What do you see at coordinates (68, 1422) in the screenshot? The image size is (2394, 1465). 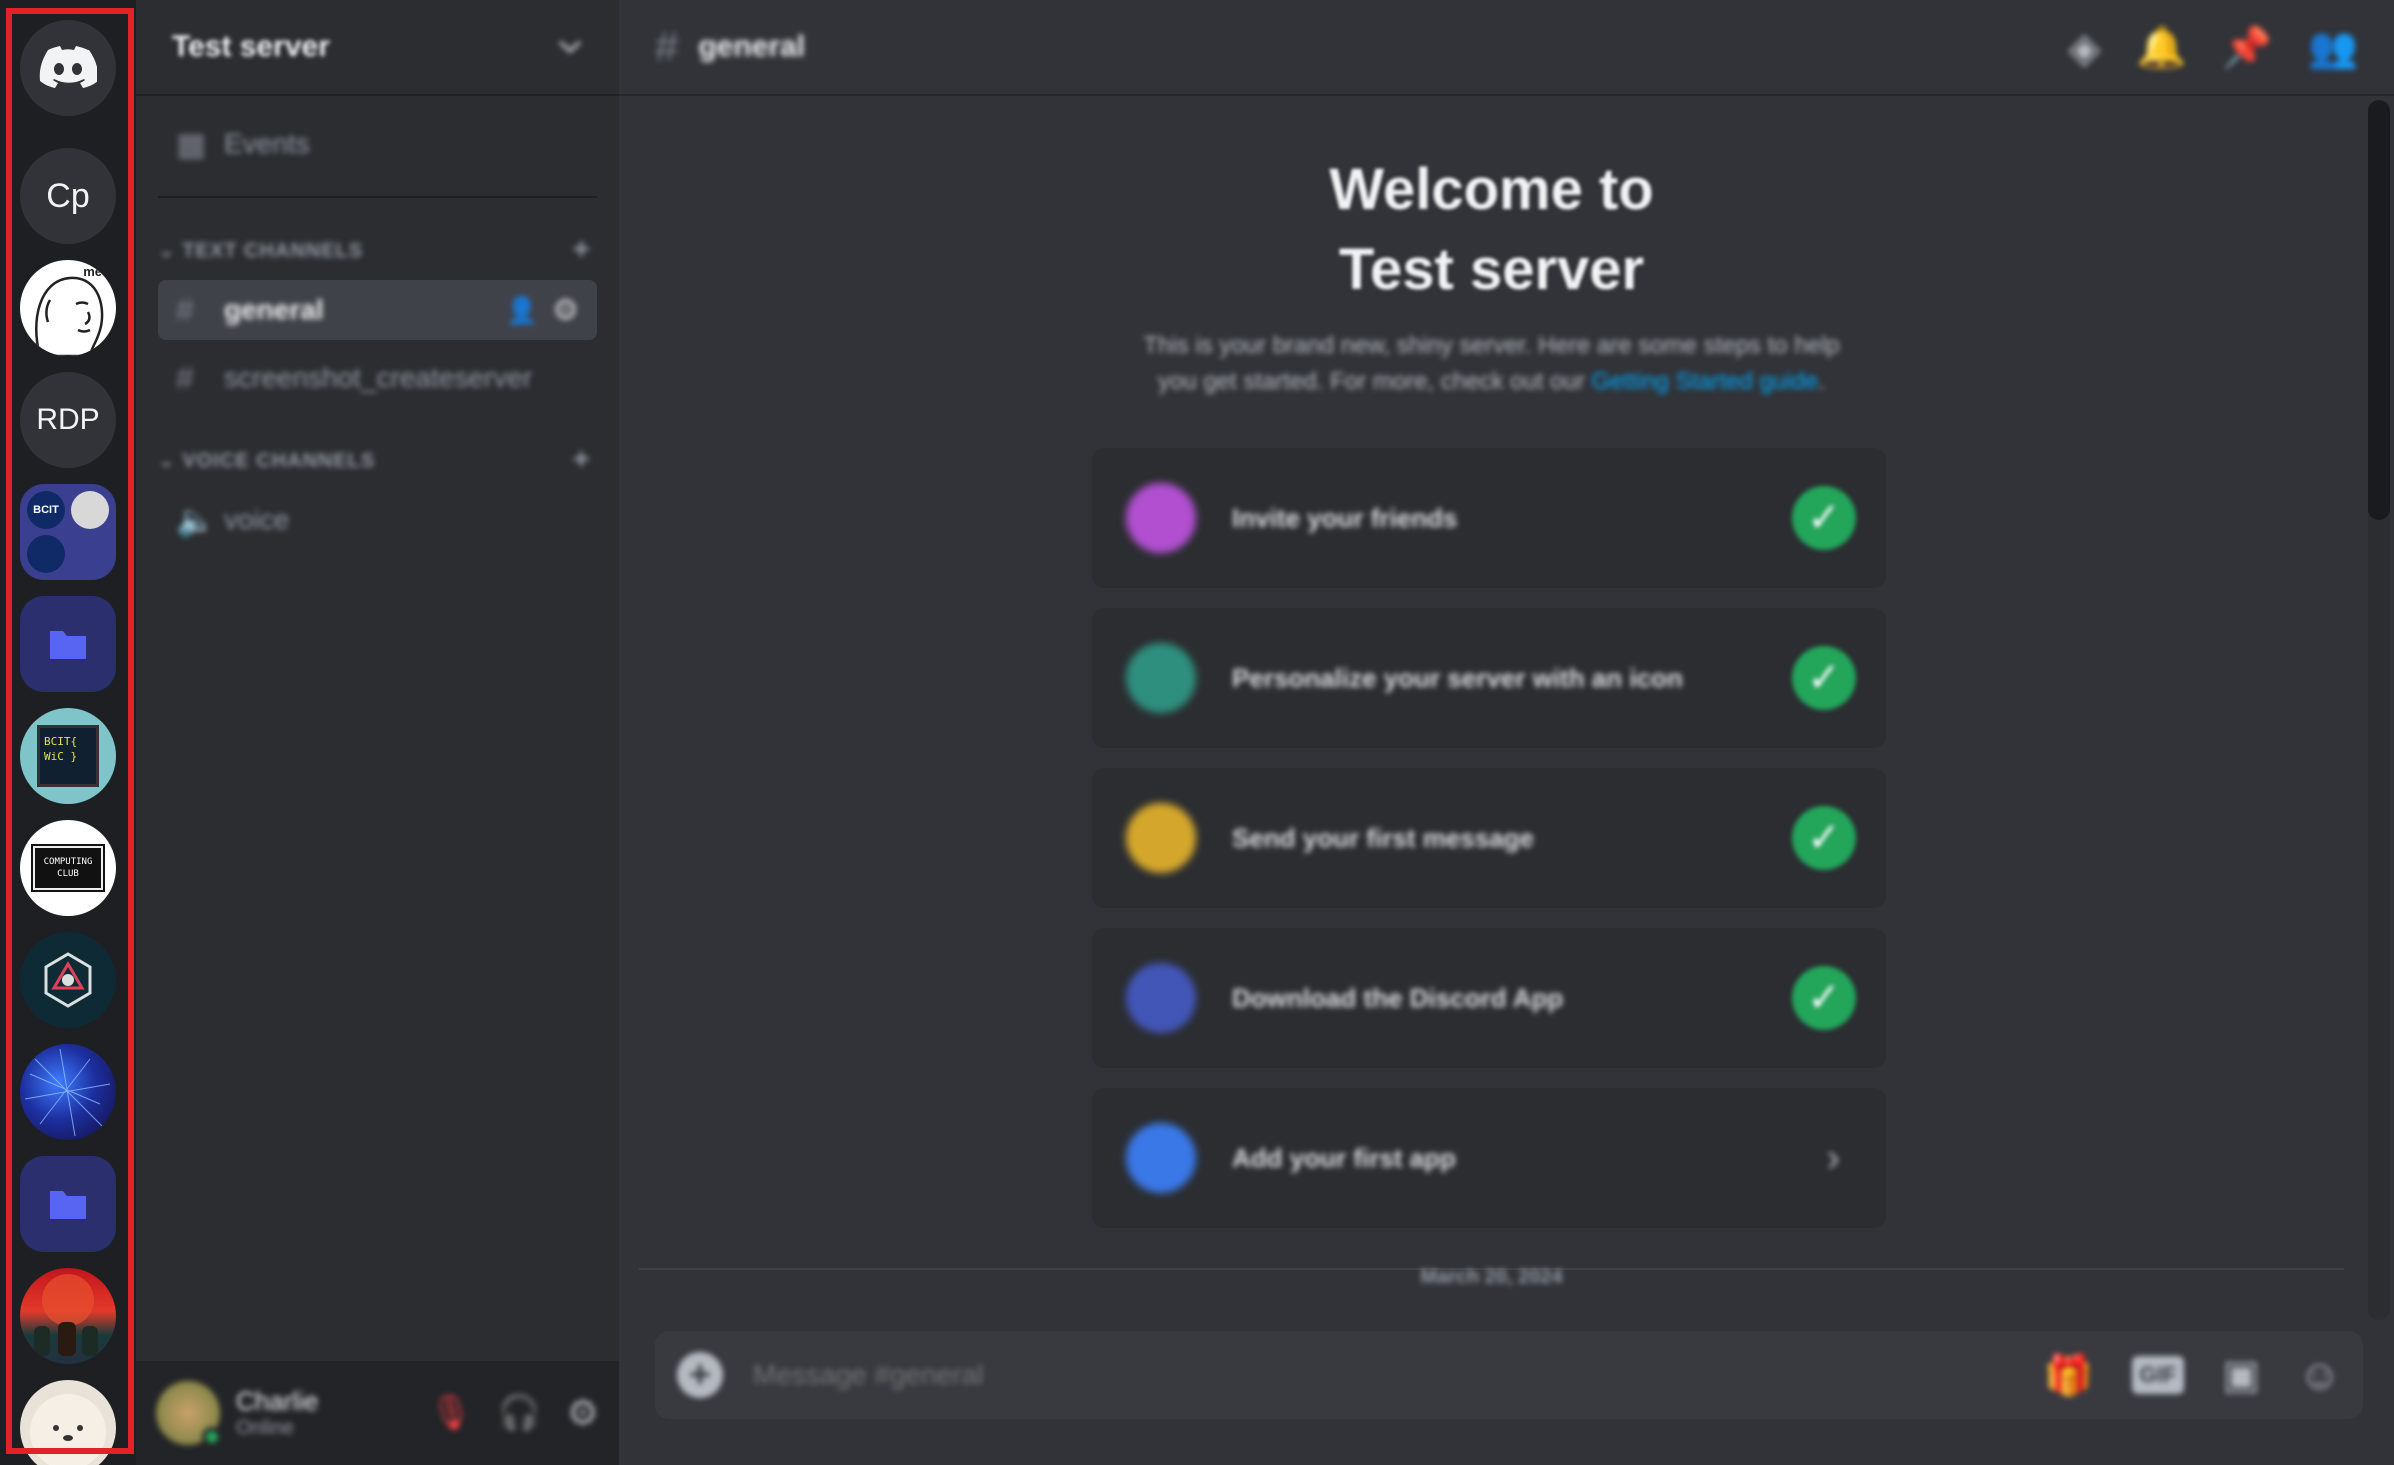 I see `server-fluffy` at bounding box center [68, 1422].